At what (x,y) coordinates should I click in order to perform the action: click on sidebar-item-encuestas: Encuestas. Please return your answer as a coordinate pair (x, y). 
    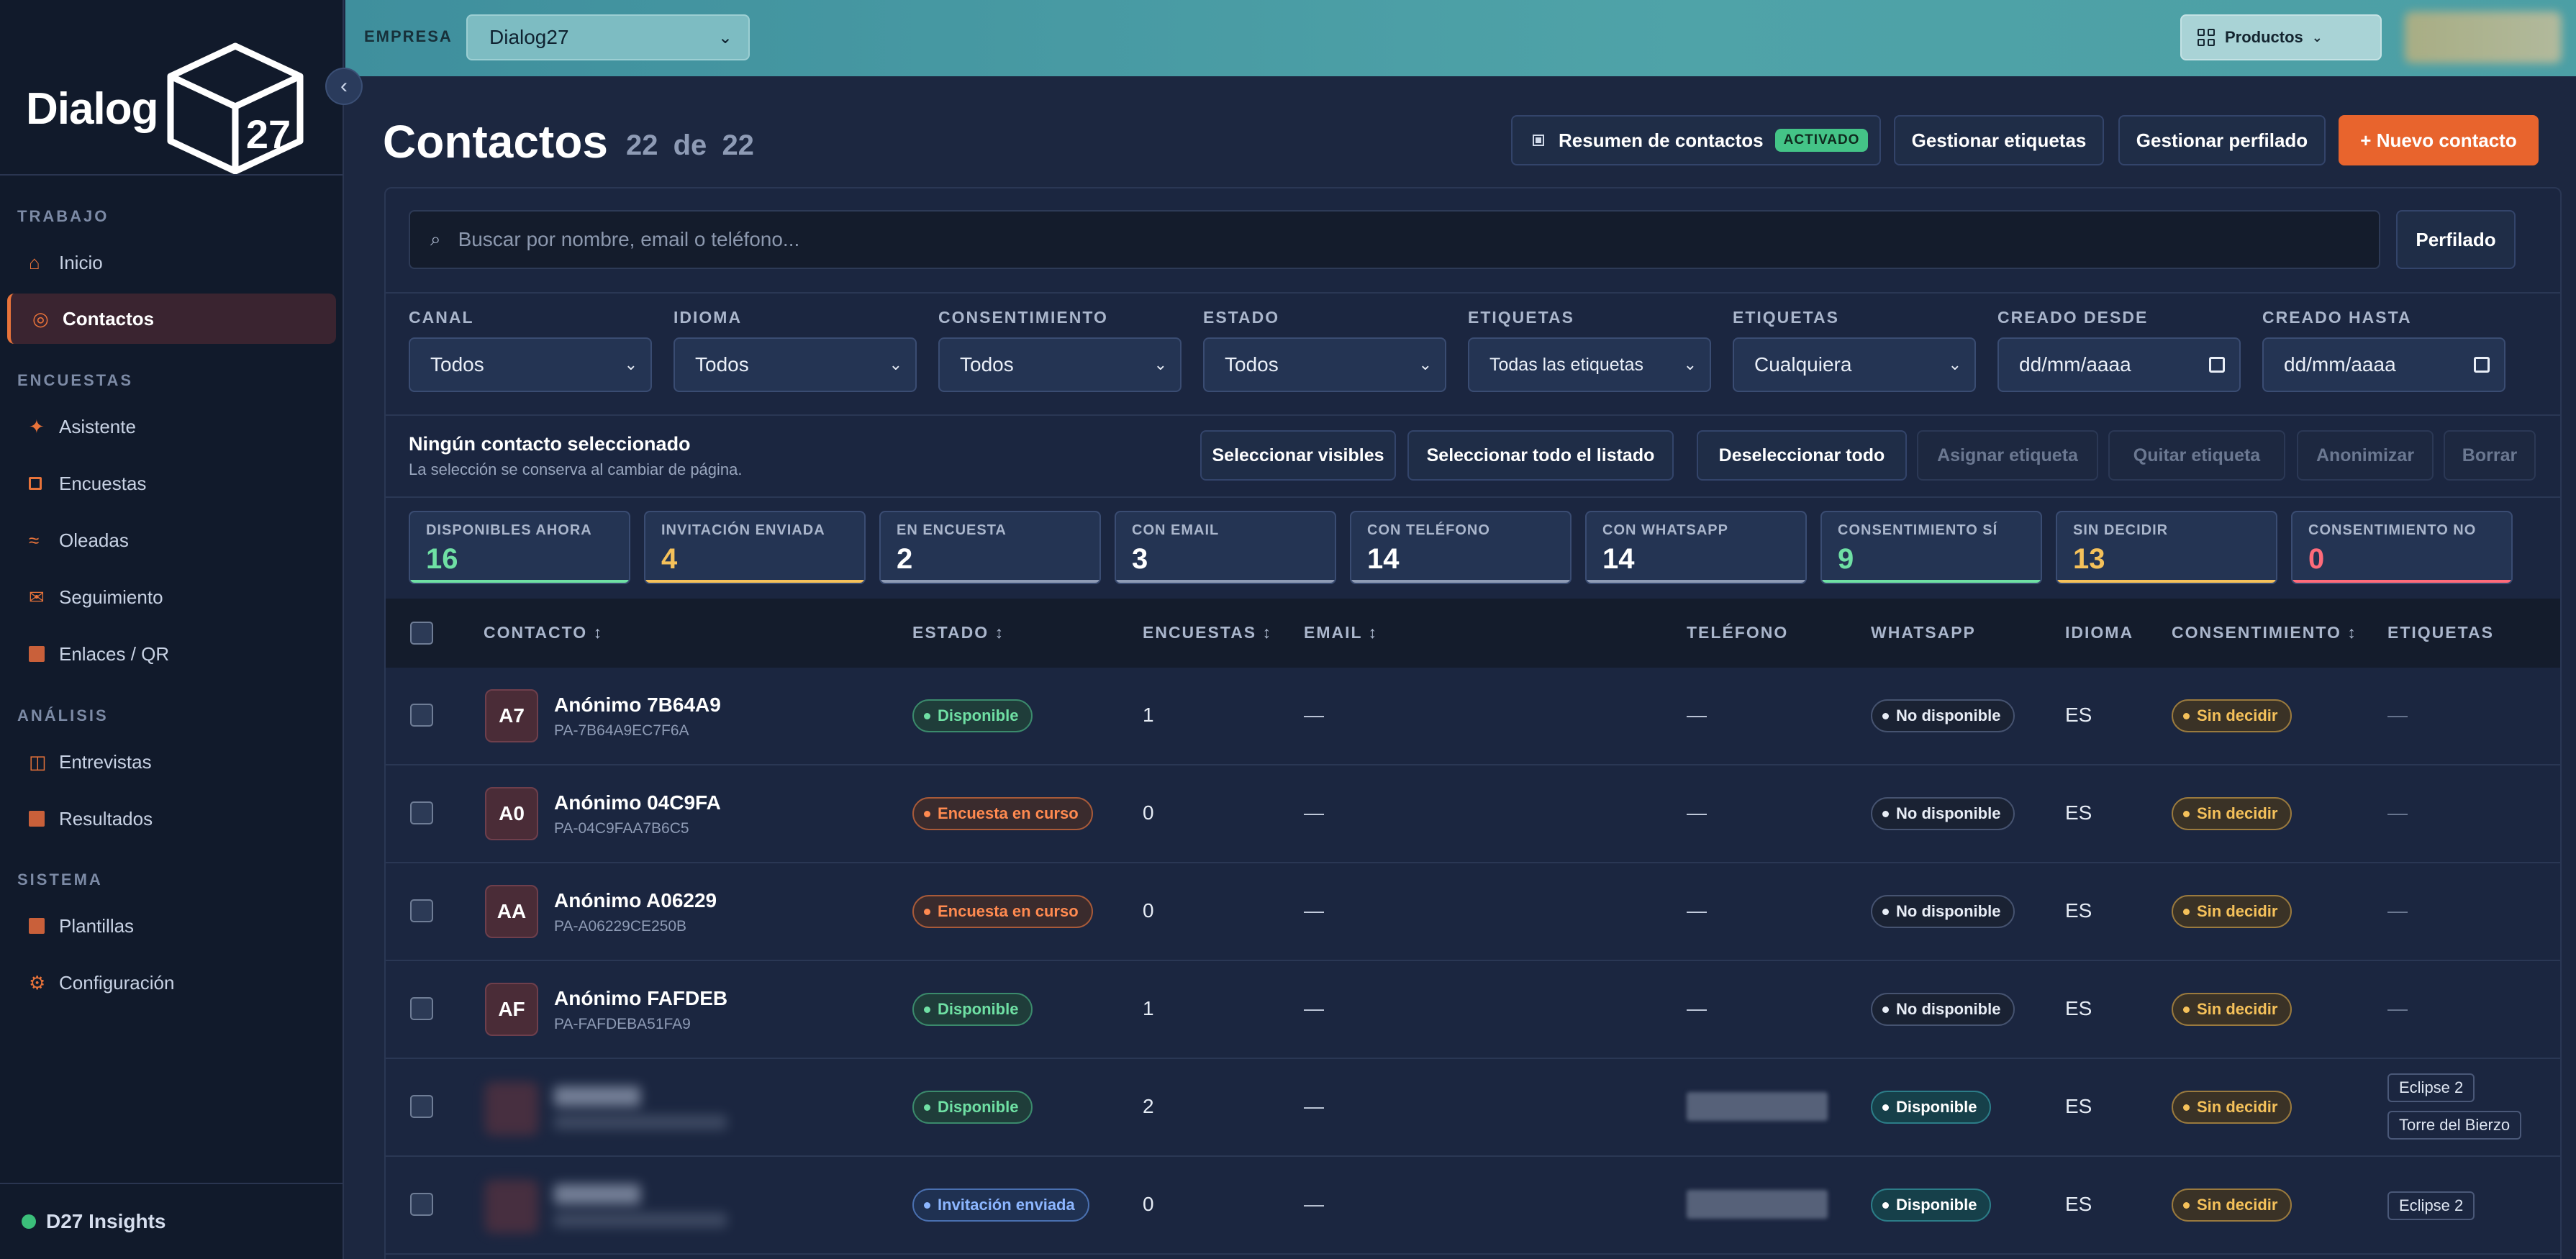
    Looking at the image, I should click on (171, 483).